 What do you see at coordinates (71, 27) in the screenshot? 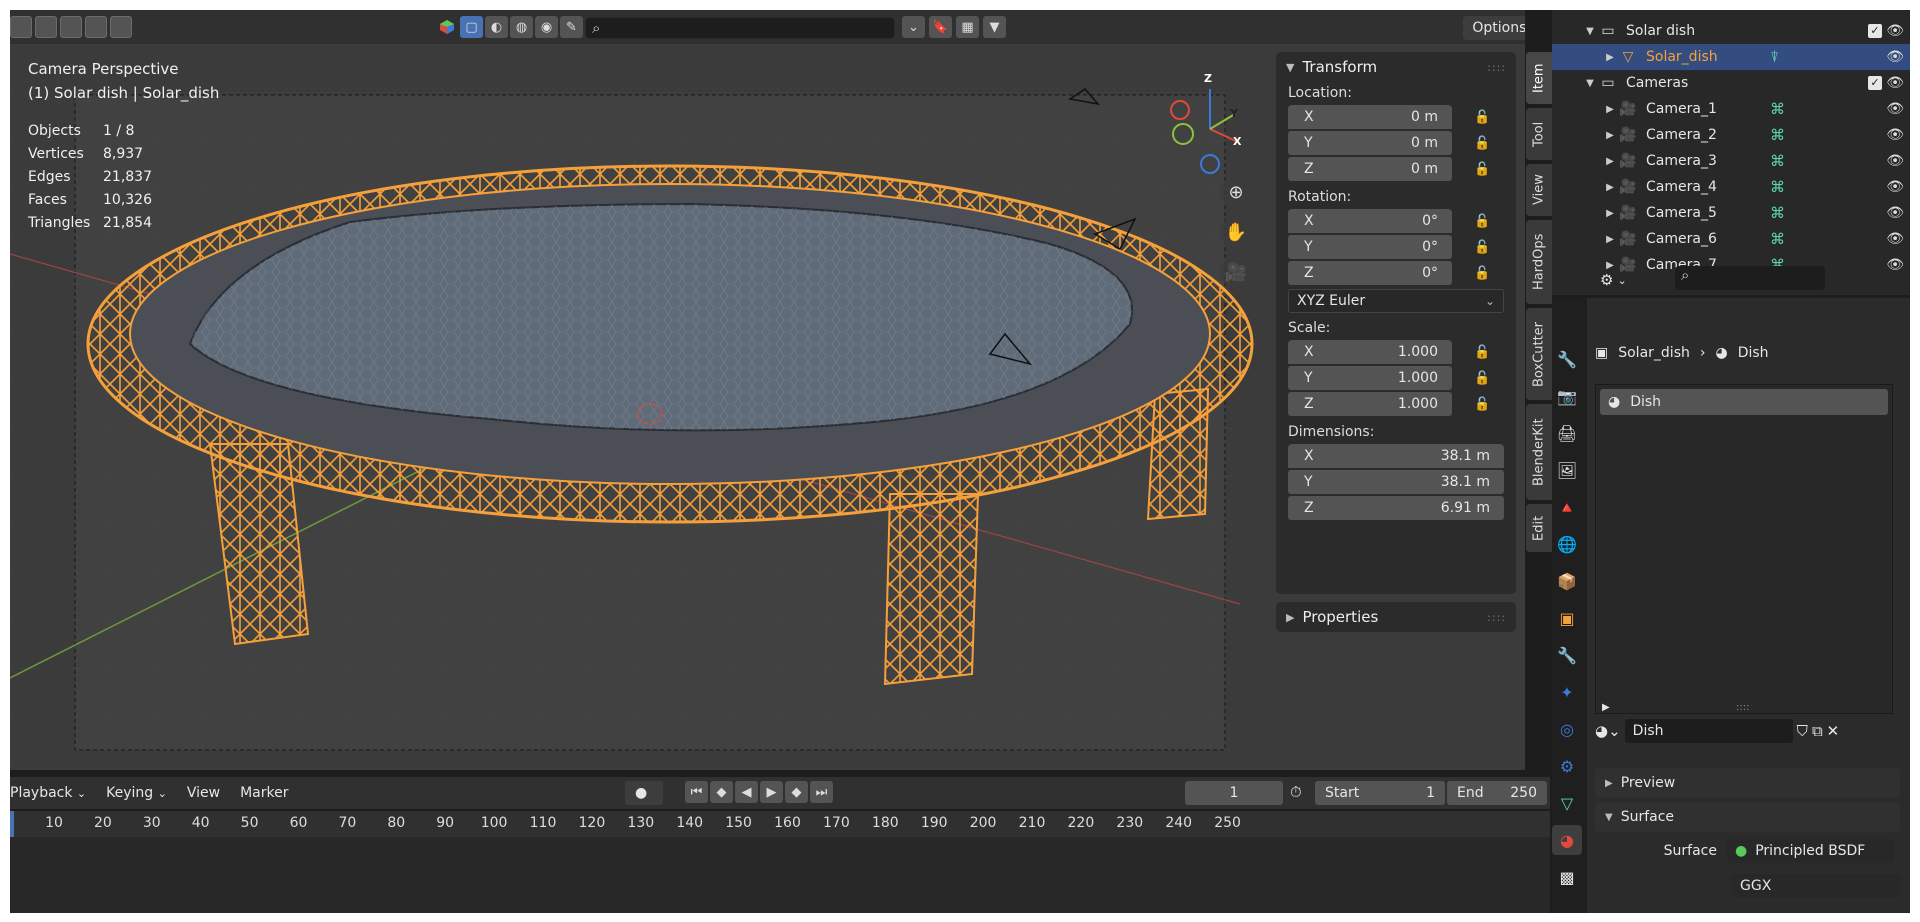
I see `select-mode-subtract-icon` at bounding box center [71, 27].